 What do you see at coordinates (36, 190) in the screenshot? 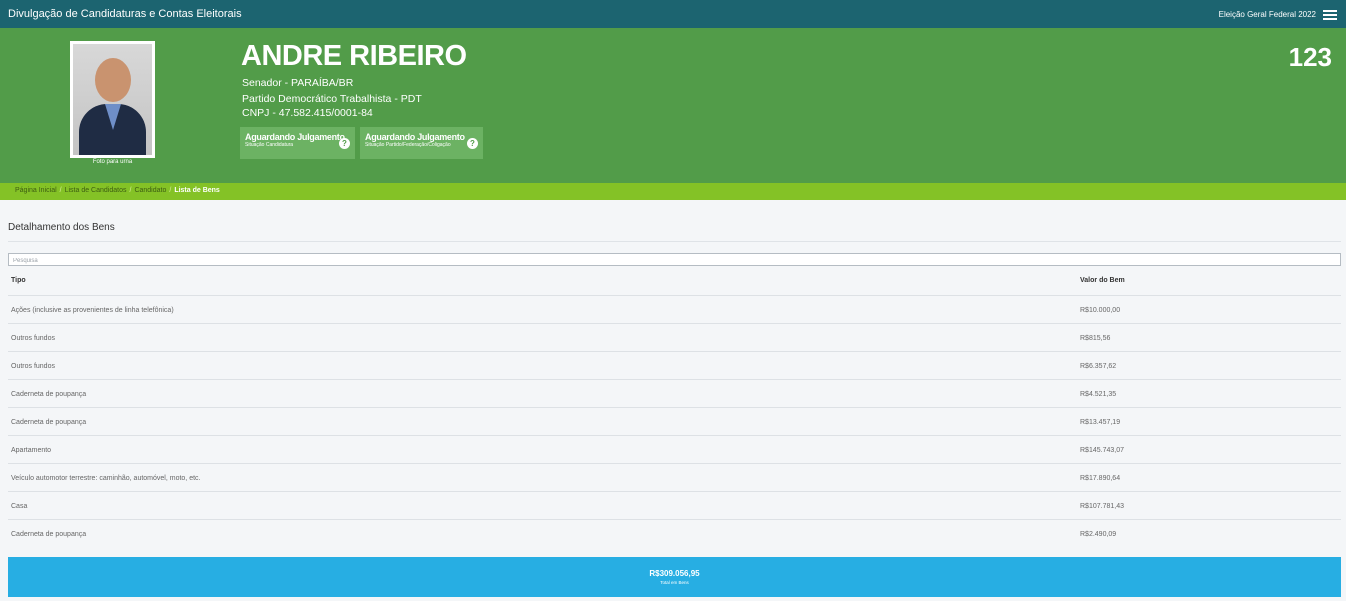
I see `breadcrumb-home: Página Inicial` at bounding box center [36, 190].